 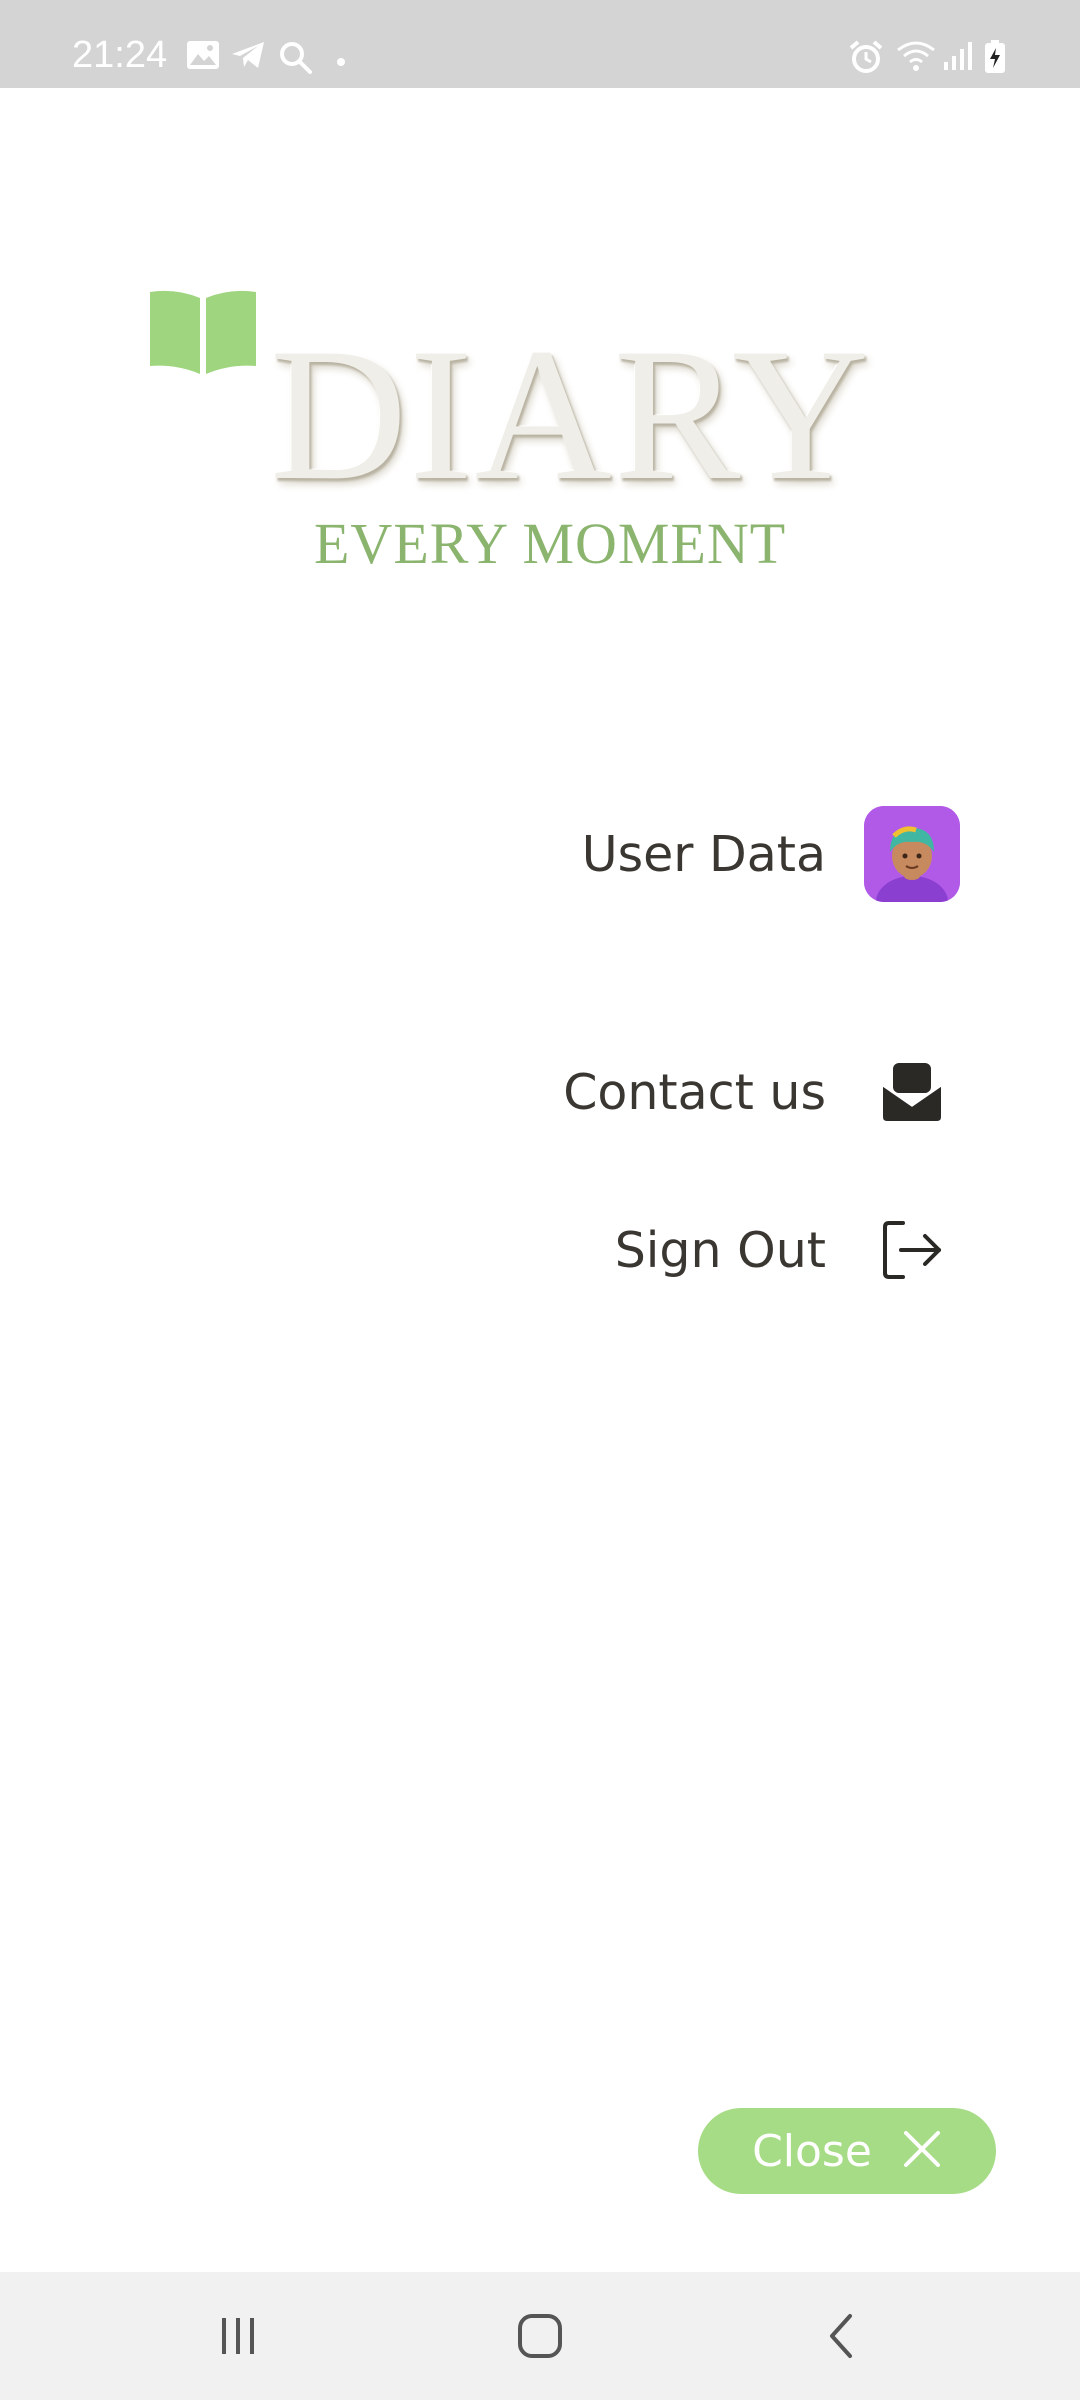 What do you see at coordinates (571, 415) in the screenshot?
I see `logo-title: DIARY` at bounding box center [571, 415].